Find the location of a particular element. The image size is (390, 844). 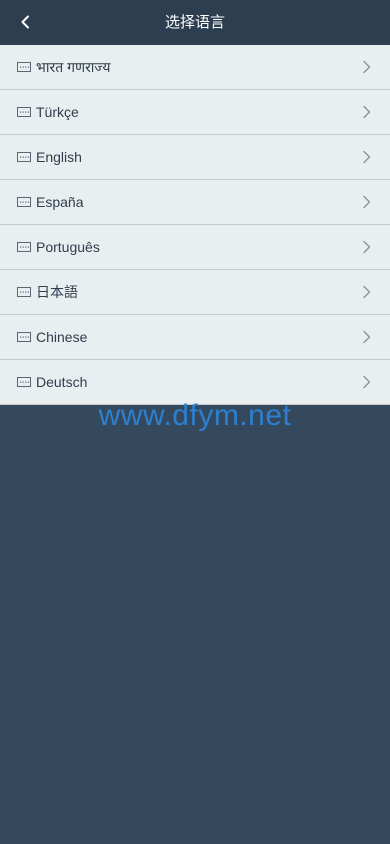

page-title: 选择语言 is located at coordinates (194, 22).